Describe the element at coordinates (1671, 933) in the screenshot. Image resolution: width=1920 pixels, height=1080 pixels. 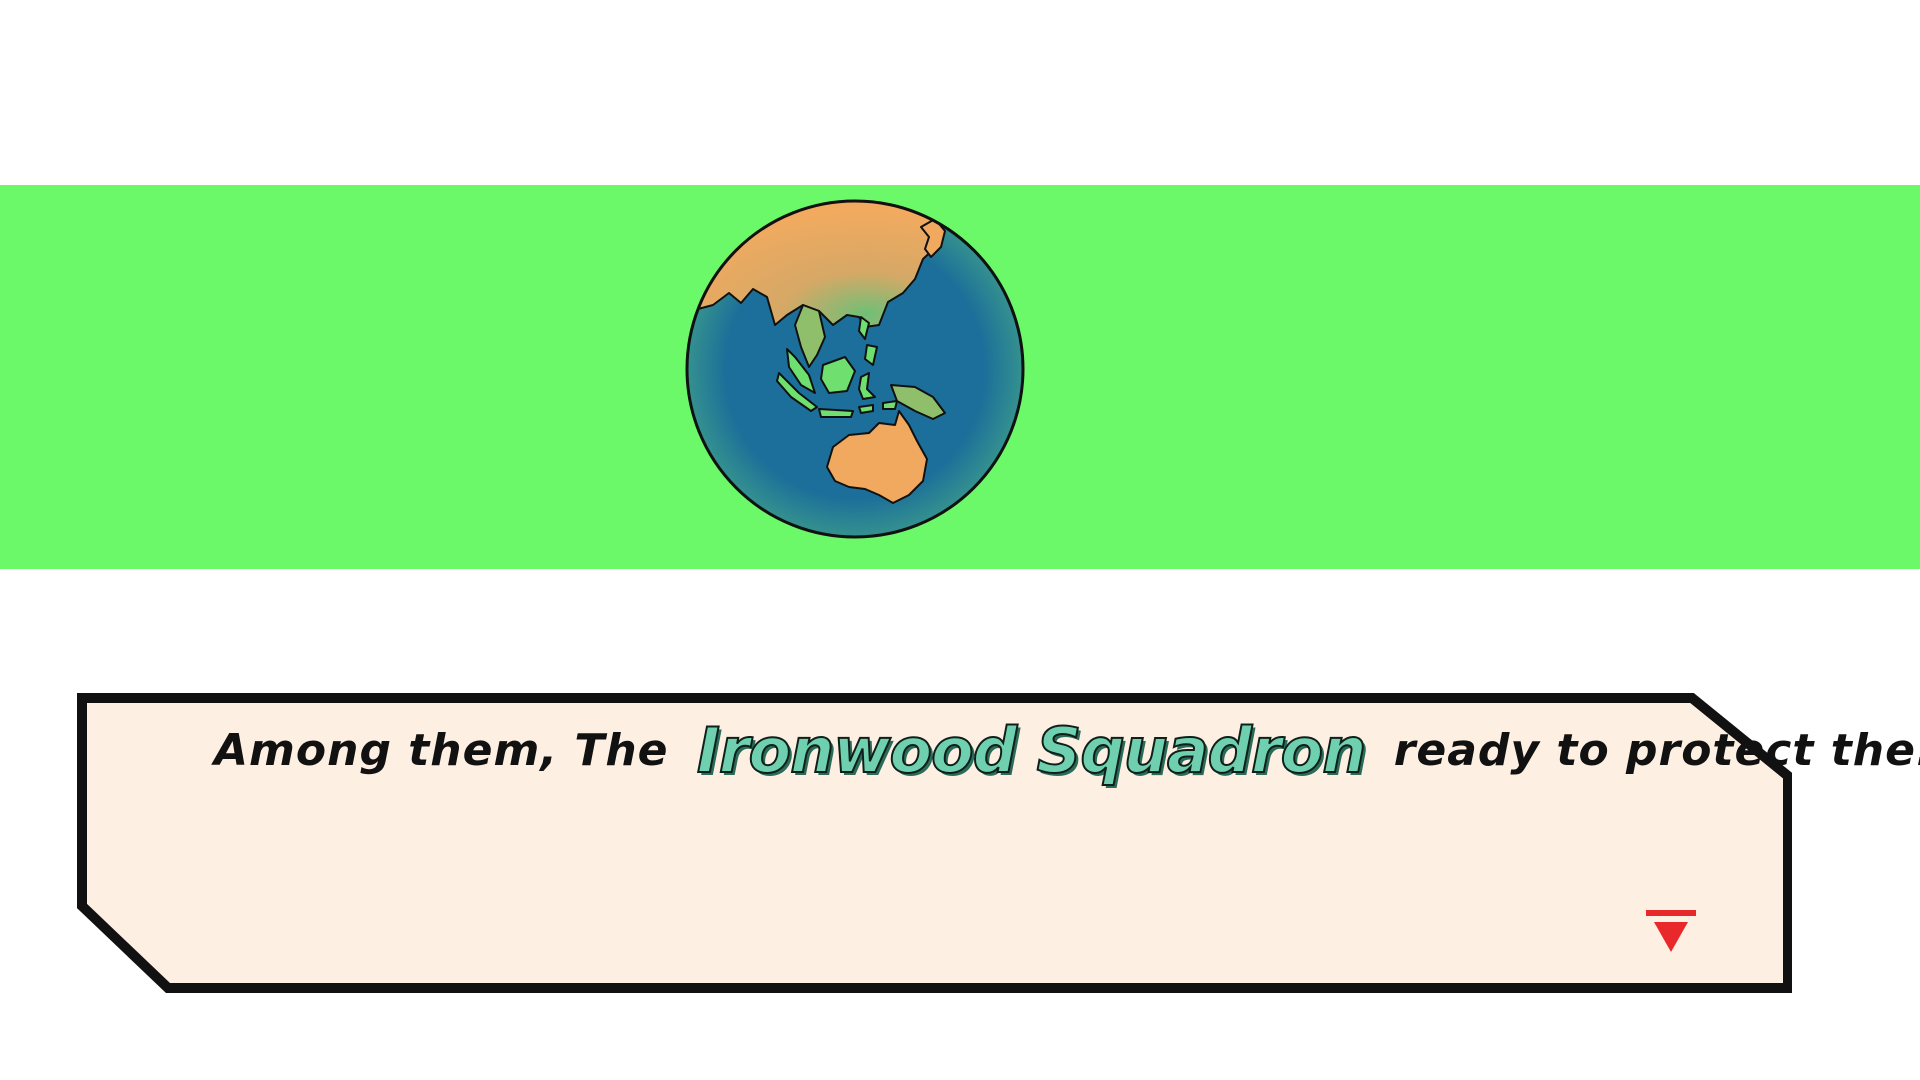
I see `advance-arrow-icon` at that location.